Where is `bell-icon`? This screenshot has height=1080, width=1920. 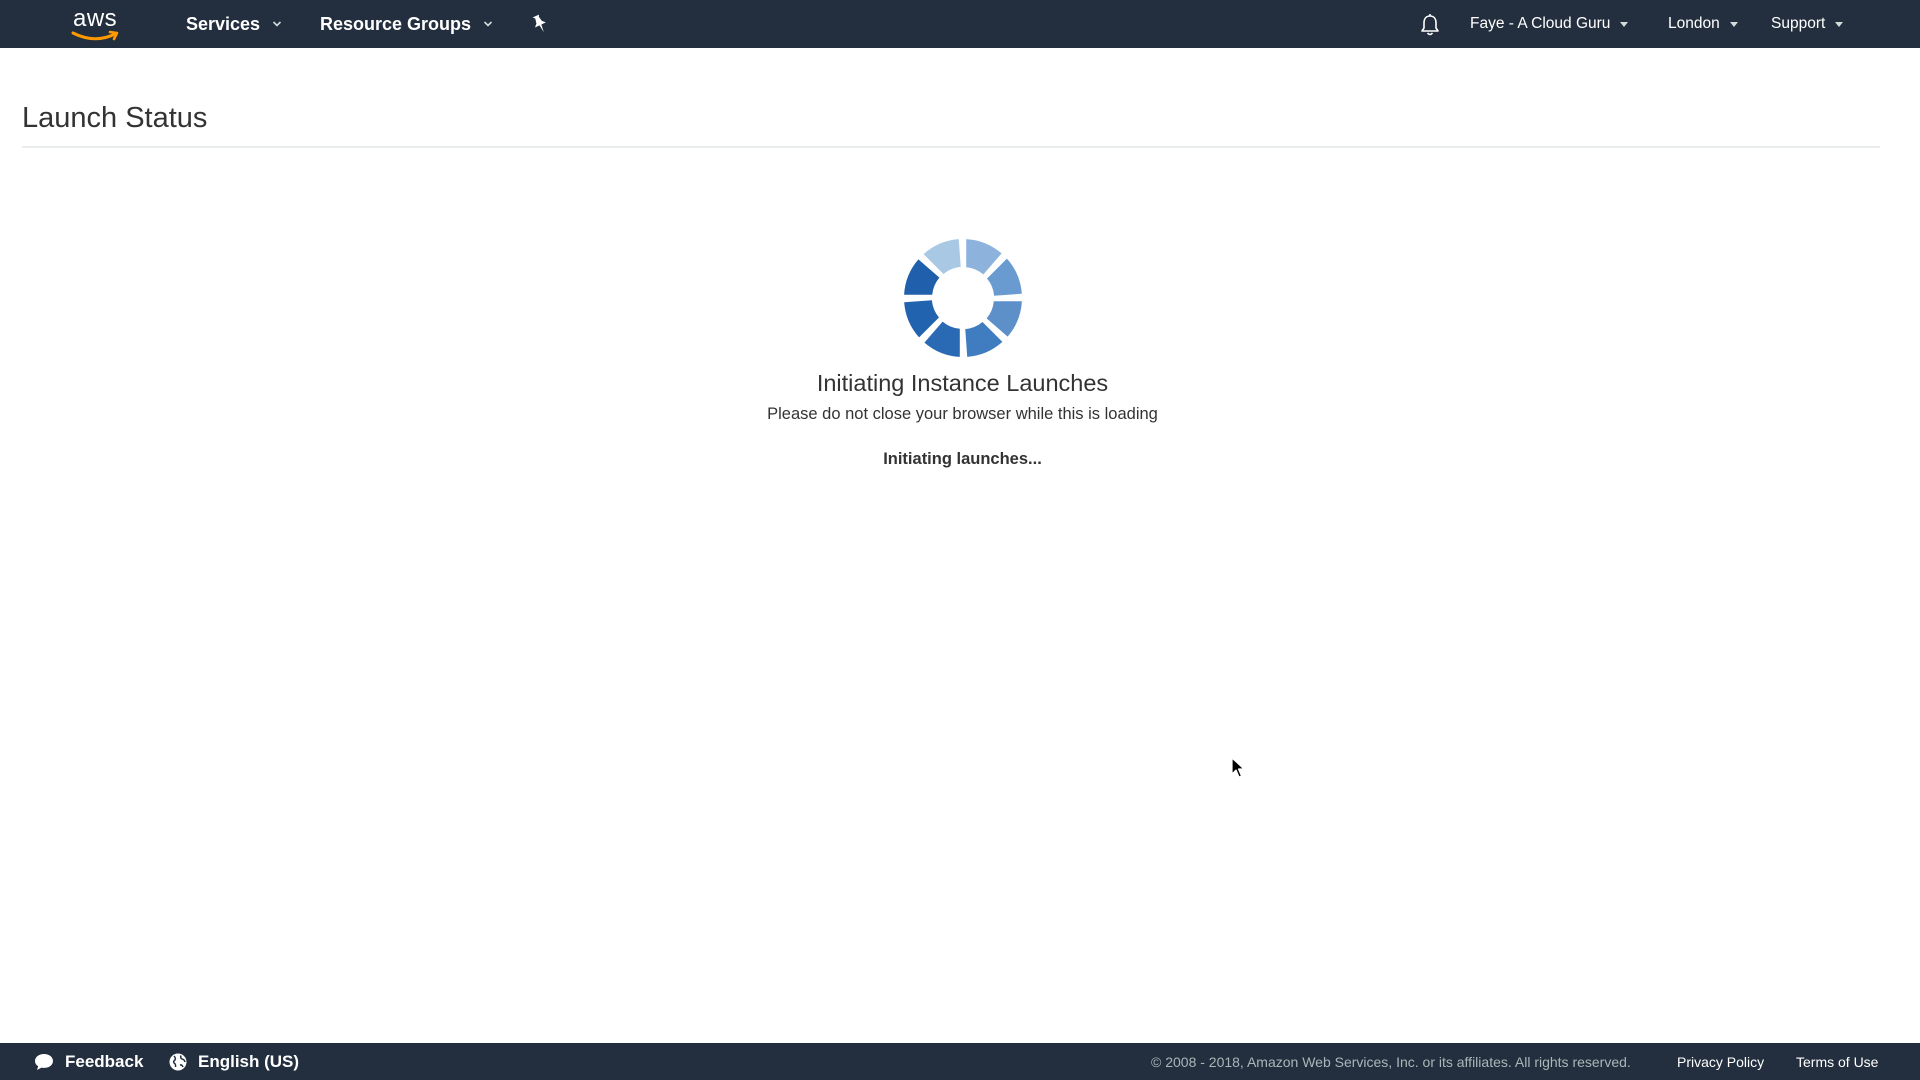 bell-icon is located at coordinates (1430, 25).